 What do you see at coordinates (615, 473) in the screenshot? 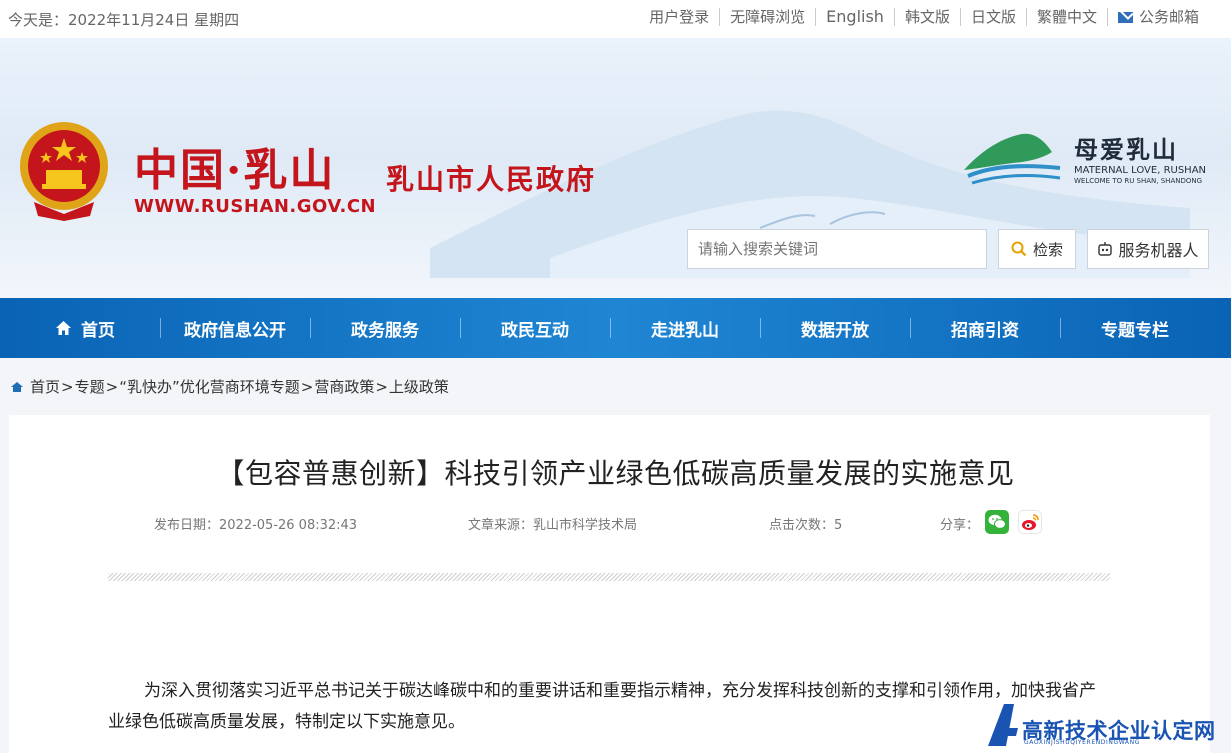
I see `article-title: 【包容普惠创新】科技引领产业绿色低碳高质量发展的实施意见` at bounding box center [615, 473].